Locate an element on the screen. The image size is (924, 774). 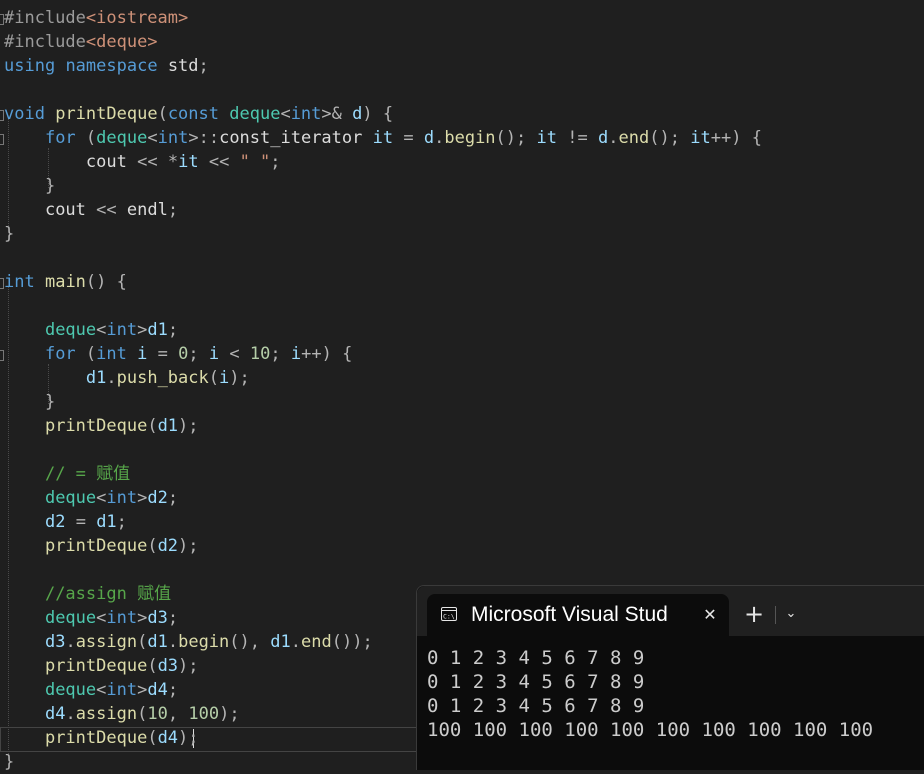
code-line: int main() { is located at coordinates (65, 282).